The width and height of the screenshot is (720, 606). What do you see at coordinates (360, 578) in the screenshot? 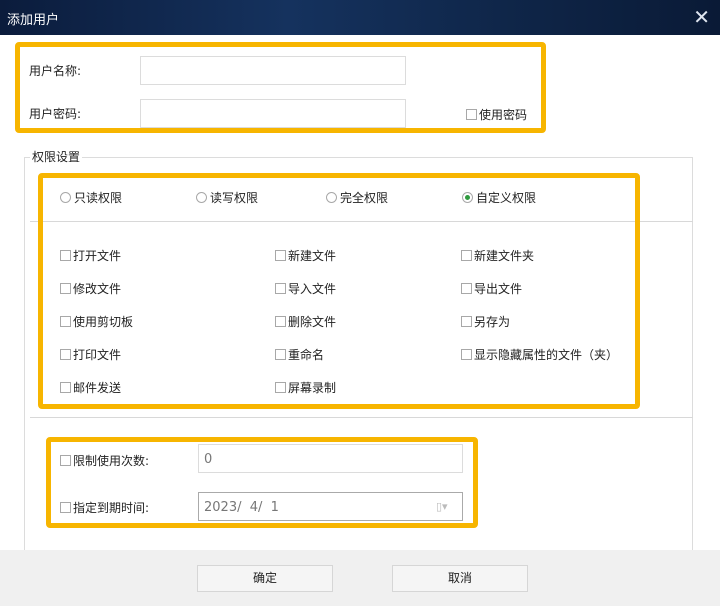
I see `footer` at bounding box center [360, 578].